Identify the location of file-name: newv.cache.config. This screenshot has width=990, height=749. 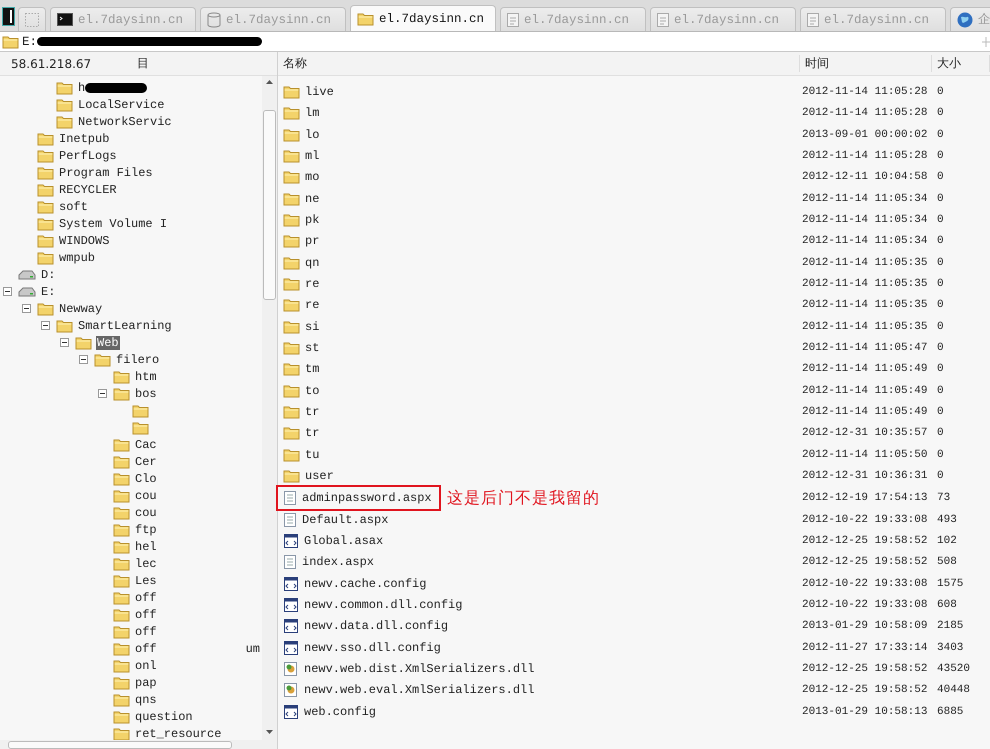
(365, 583).